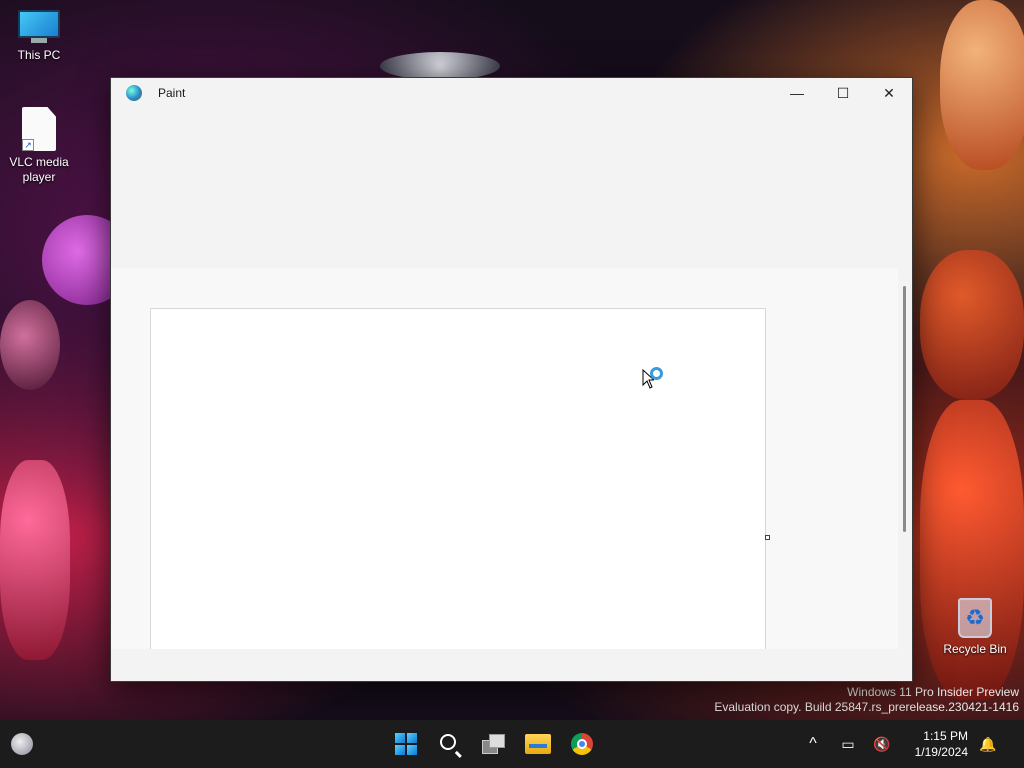  I want to click on search-icon, so click(451, 746).